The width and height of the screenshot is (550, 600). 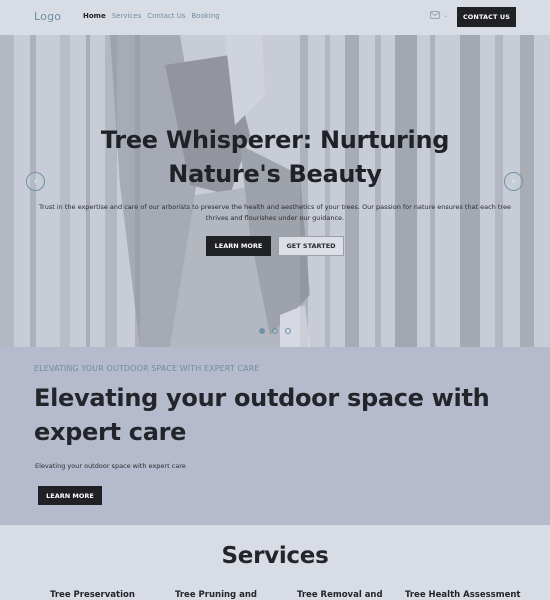 What do you see at coordinates (238, 246) in the screenshot?
I see `learn-more-button: LEARN MORE` at bounding box center [238, 246].